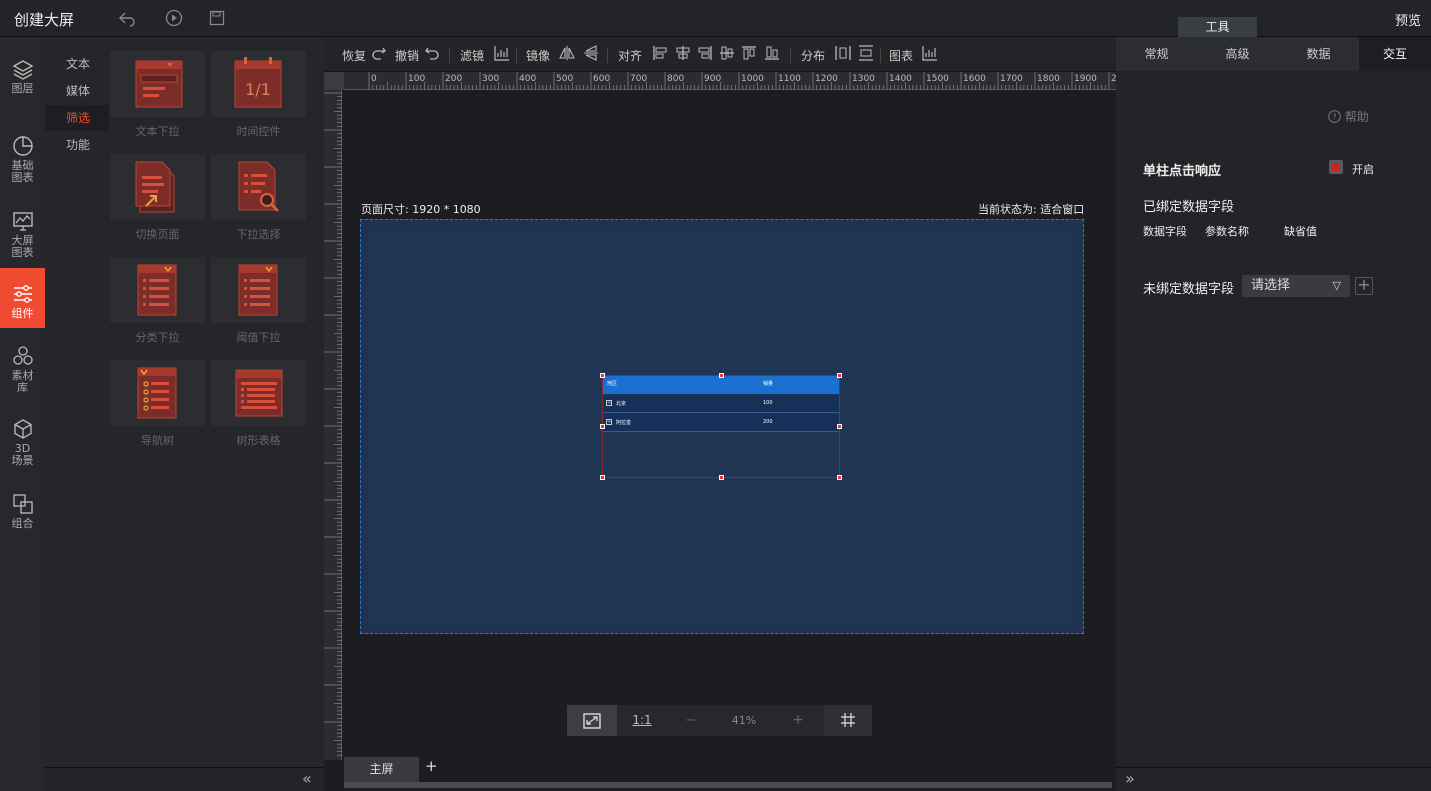  What do you see at coordinates (691, 720) in the screenshot?
I see `zoom-out-button: −` at bounding box center [691, 720].